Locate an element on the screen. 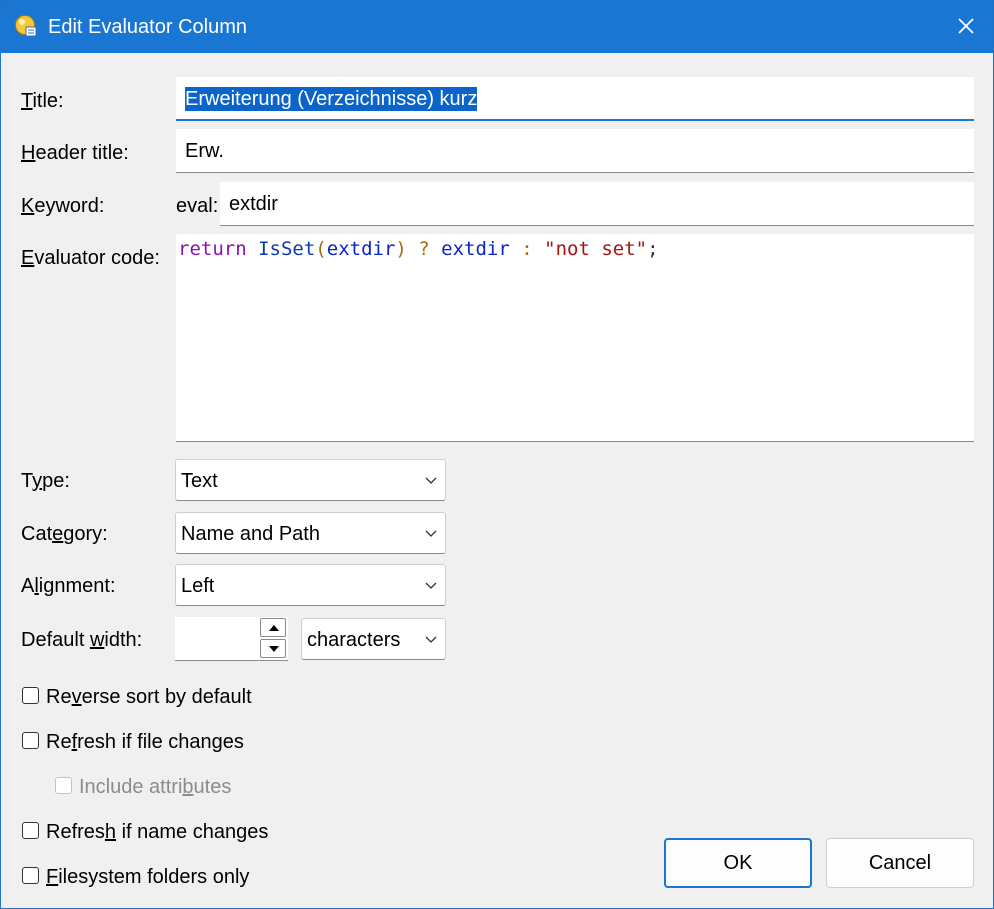  evaluator-code-label: Evaluator code: is located at coordinates (90, 258).